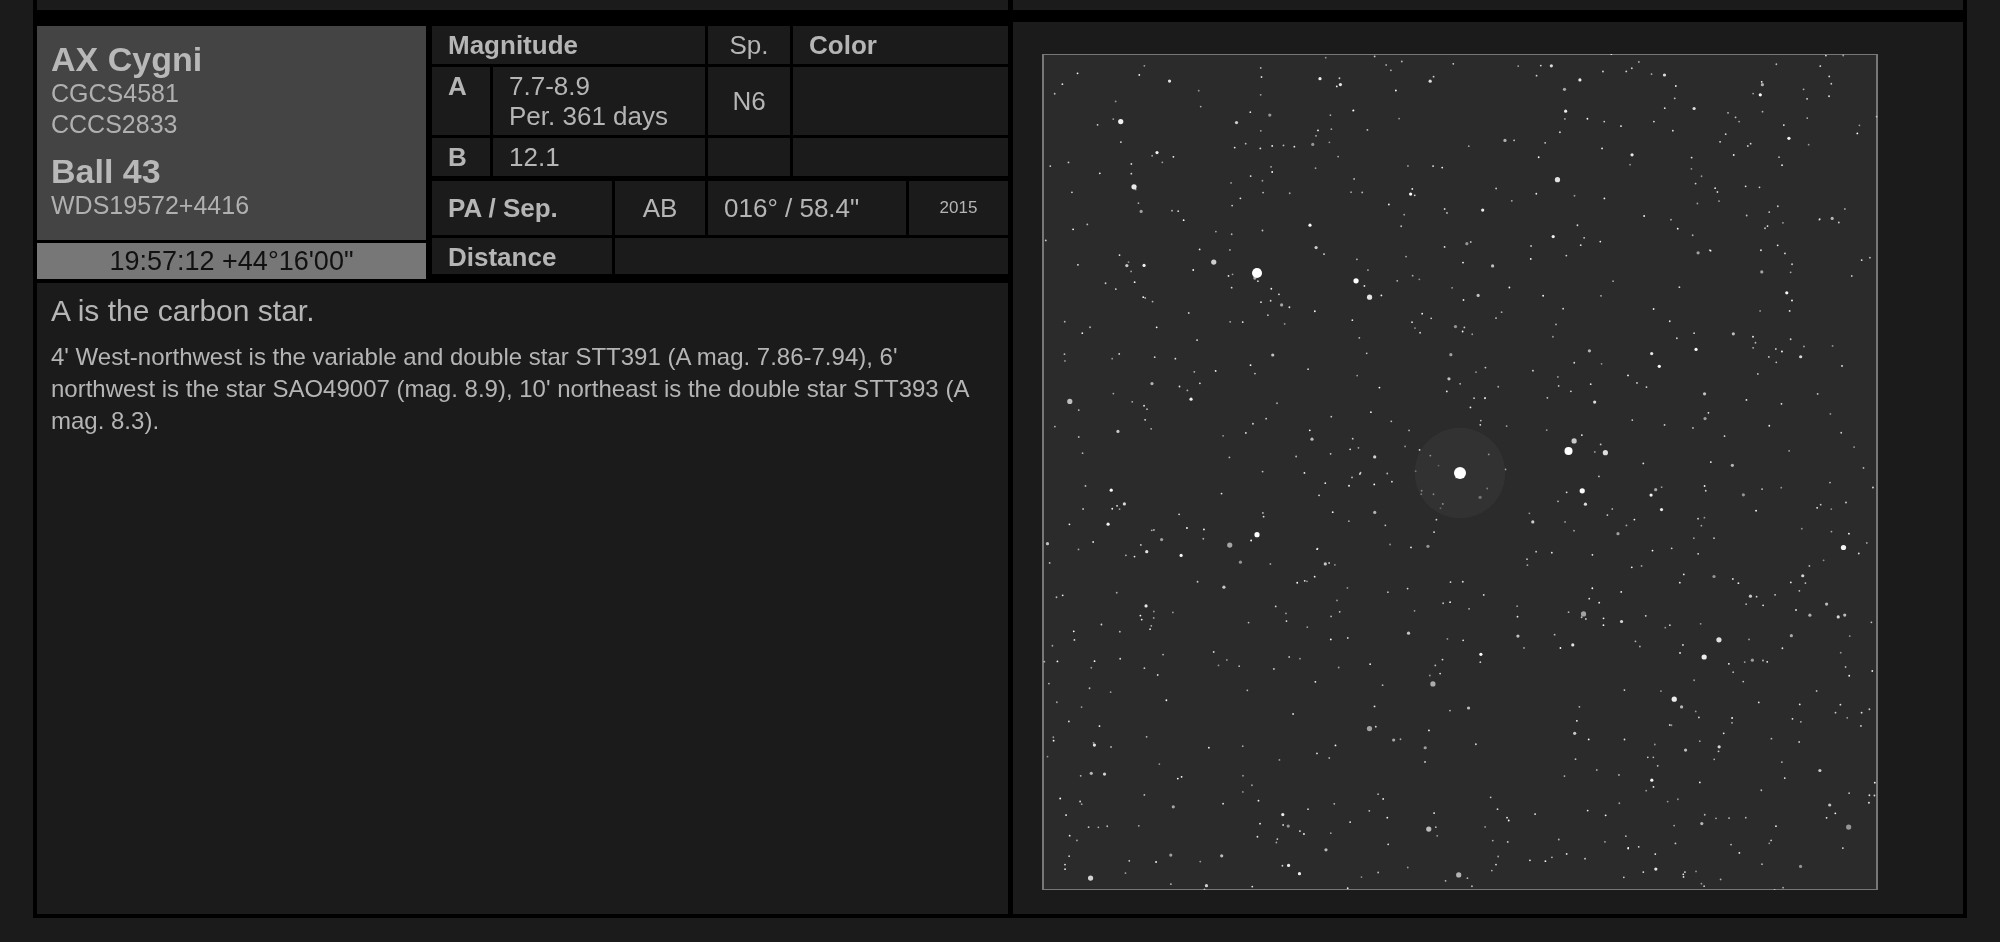  Describe the element at coordinates (589, 116) in the screenshot. I see `magnitude-value: Per. 361 days` at that location.